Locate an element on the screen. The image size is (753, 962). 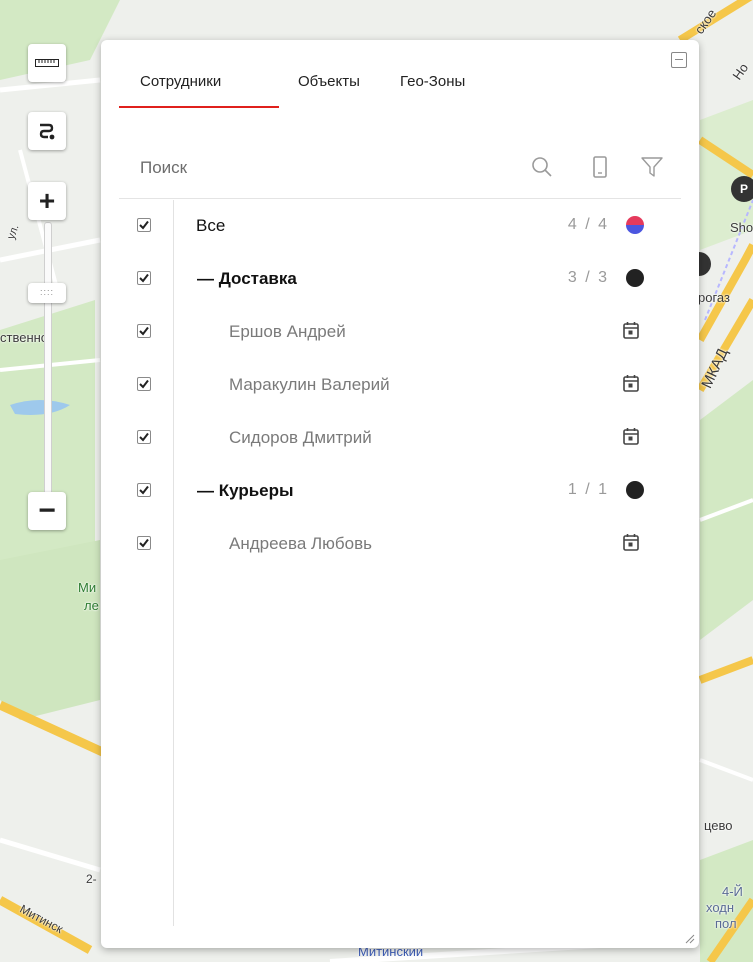
route-icon is located at coordinates (47, 131).